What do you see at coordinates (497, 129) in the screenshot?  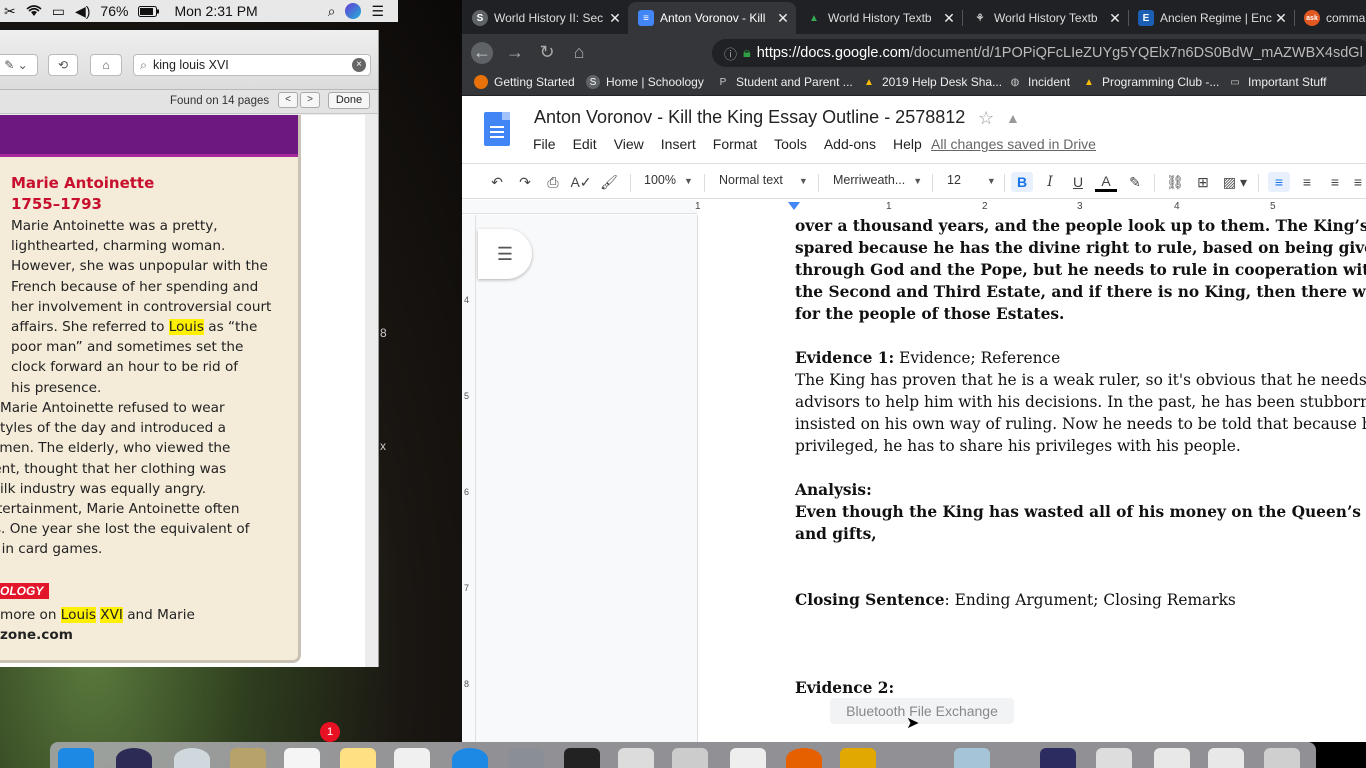 I see `docs-logo-icon` at bounding box center [497, 129].